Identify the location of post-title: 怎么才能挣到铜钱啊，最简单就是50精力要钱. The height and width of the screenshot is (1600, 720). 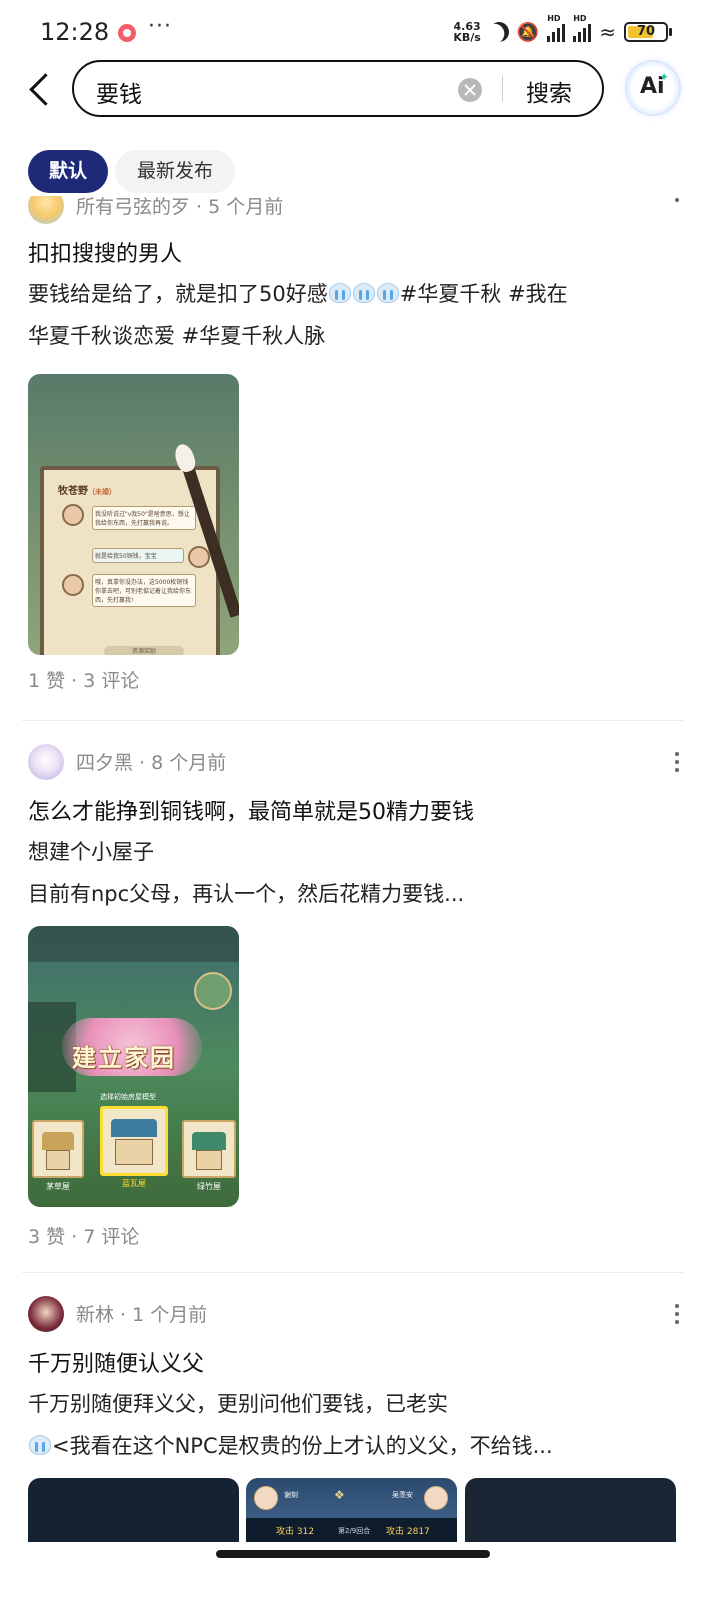
(251, 810).